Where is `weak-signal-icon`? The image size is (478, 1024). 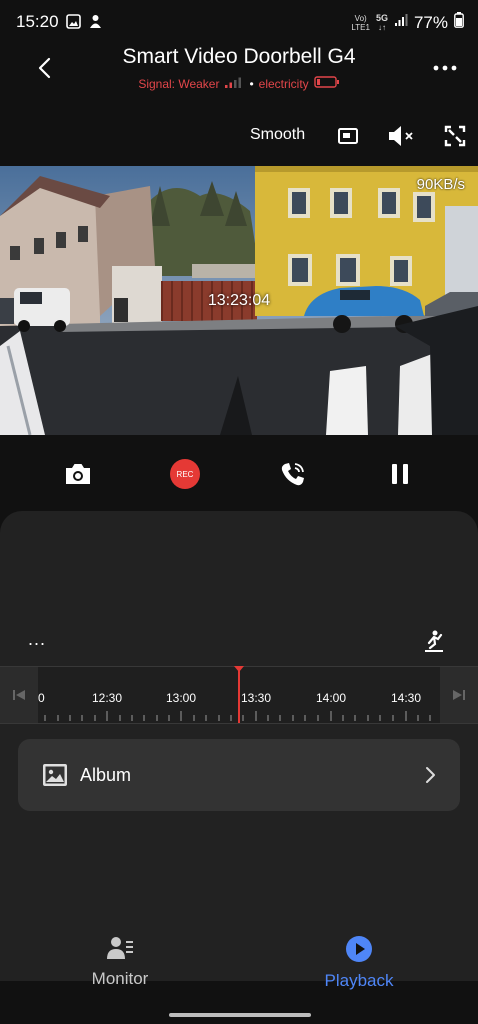 weak-signal-icon is located at coordinates (234, 83).